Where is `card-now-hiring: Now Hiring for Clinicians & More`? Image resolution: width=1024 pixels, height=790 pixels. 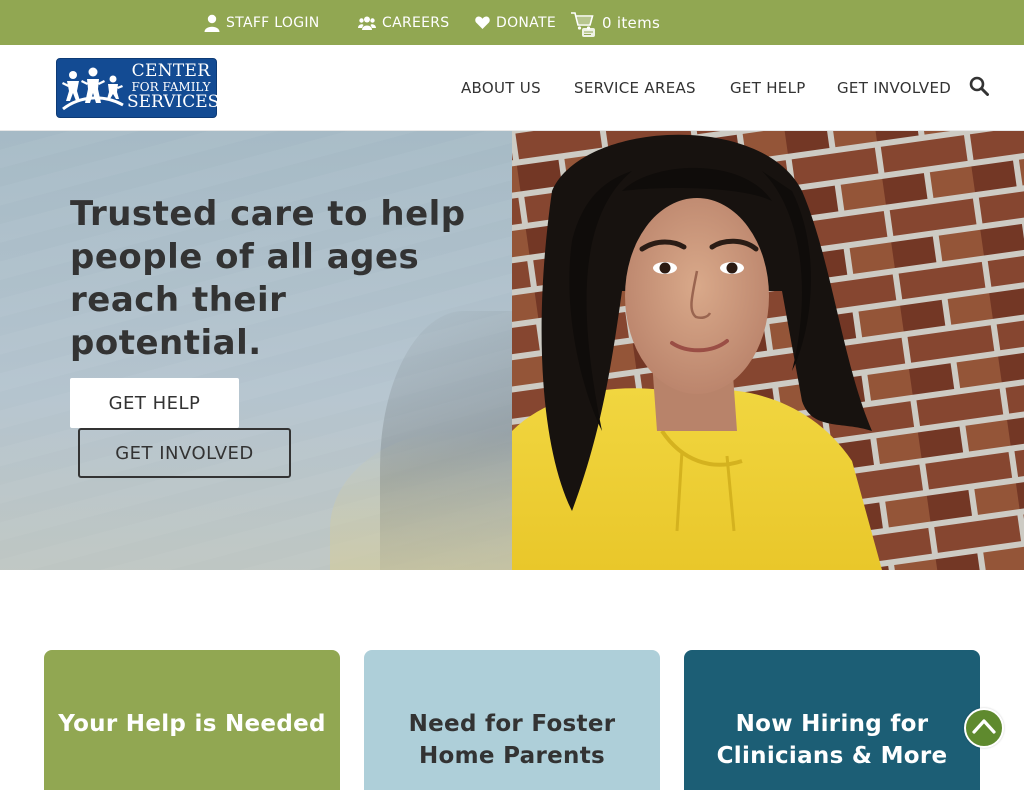 card-now-hiring: Now Hiring for Clinicians & More is located at coordinates (832, 720).